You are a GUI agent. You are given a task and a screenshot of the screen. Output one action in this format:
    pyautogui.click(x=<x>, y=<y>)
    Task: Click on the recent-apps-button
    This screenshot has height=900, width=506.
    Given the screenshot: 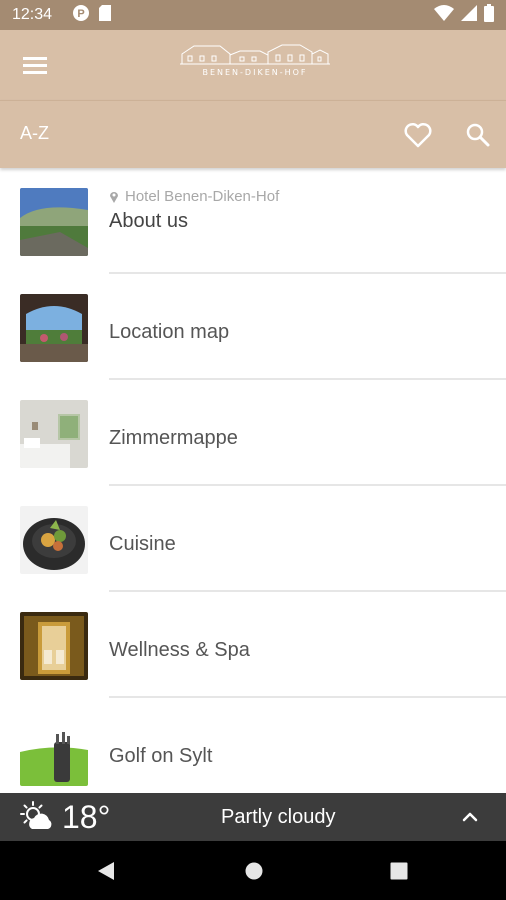 What is the action you would take?
    pyautogui.click(x=399, y=873)
    